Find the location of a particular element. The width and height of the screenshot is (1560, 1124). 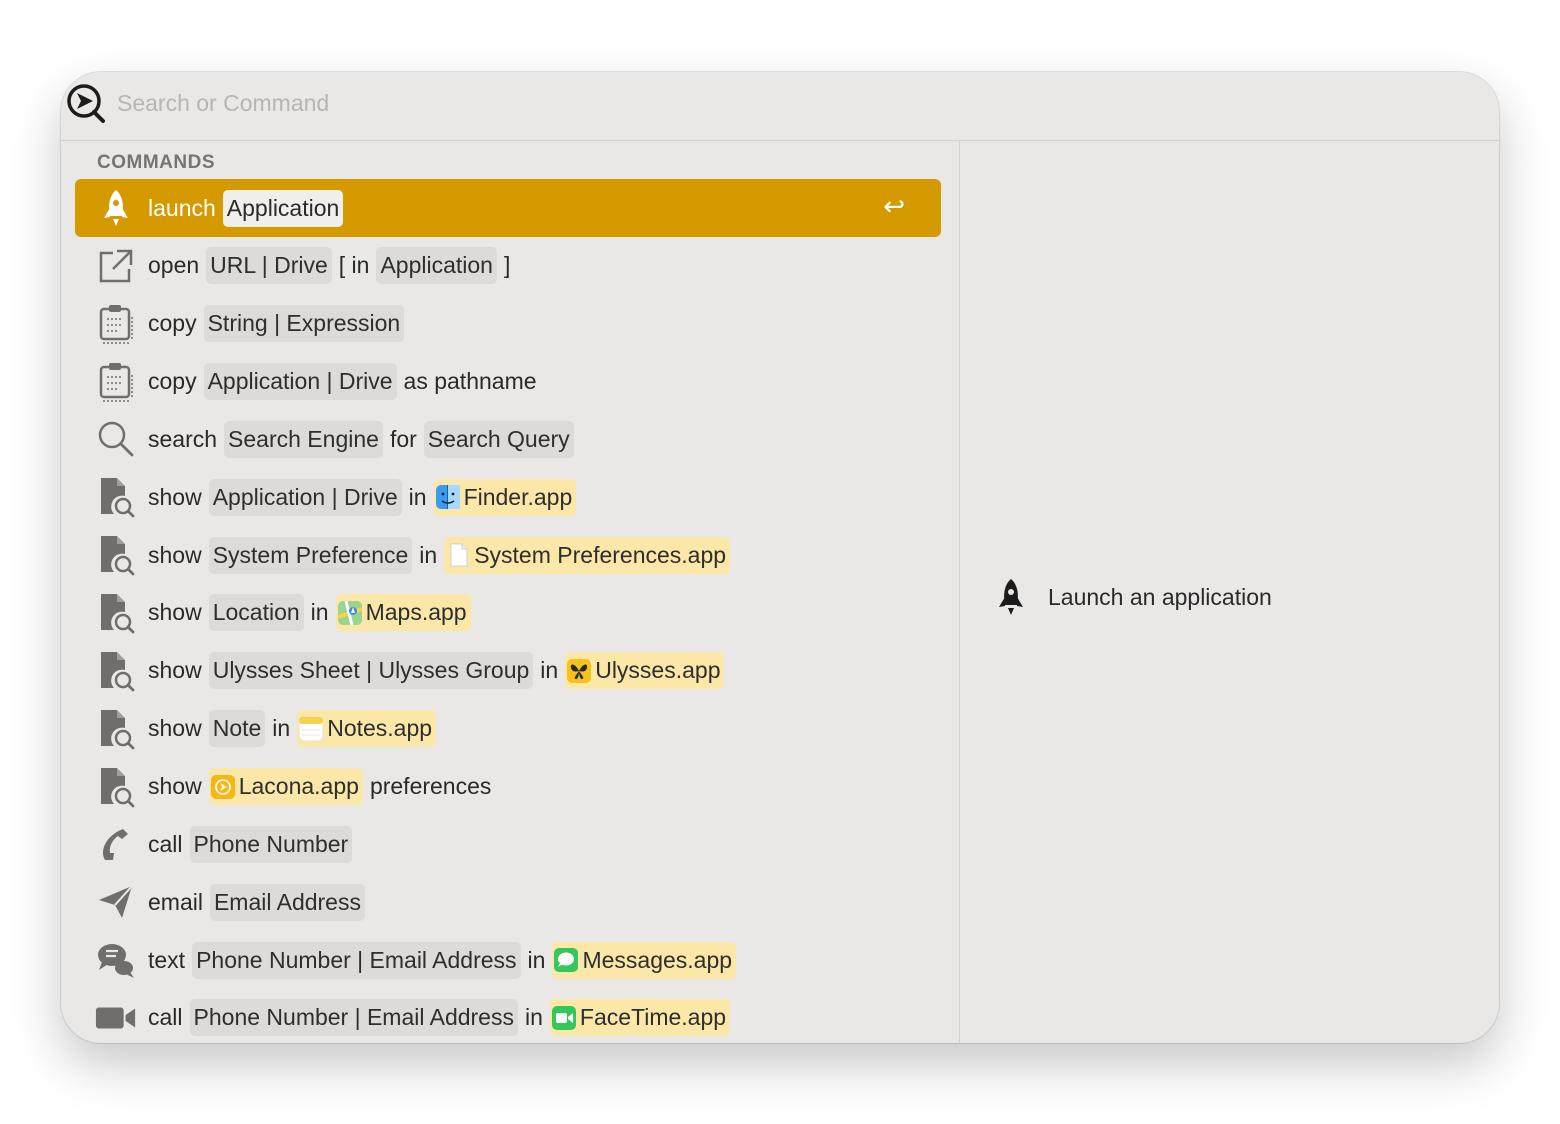

application-token: Lacona.app is located at coordinates (285, 786).